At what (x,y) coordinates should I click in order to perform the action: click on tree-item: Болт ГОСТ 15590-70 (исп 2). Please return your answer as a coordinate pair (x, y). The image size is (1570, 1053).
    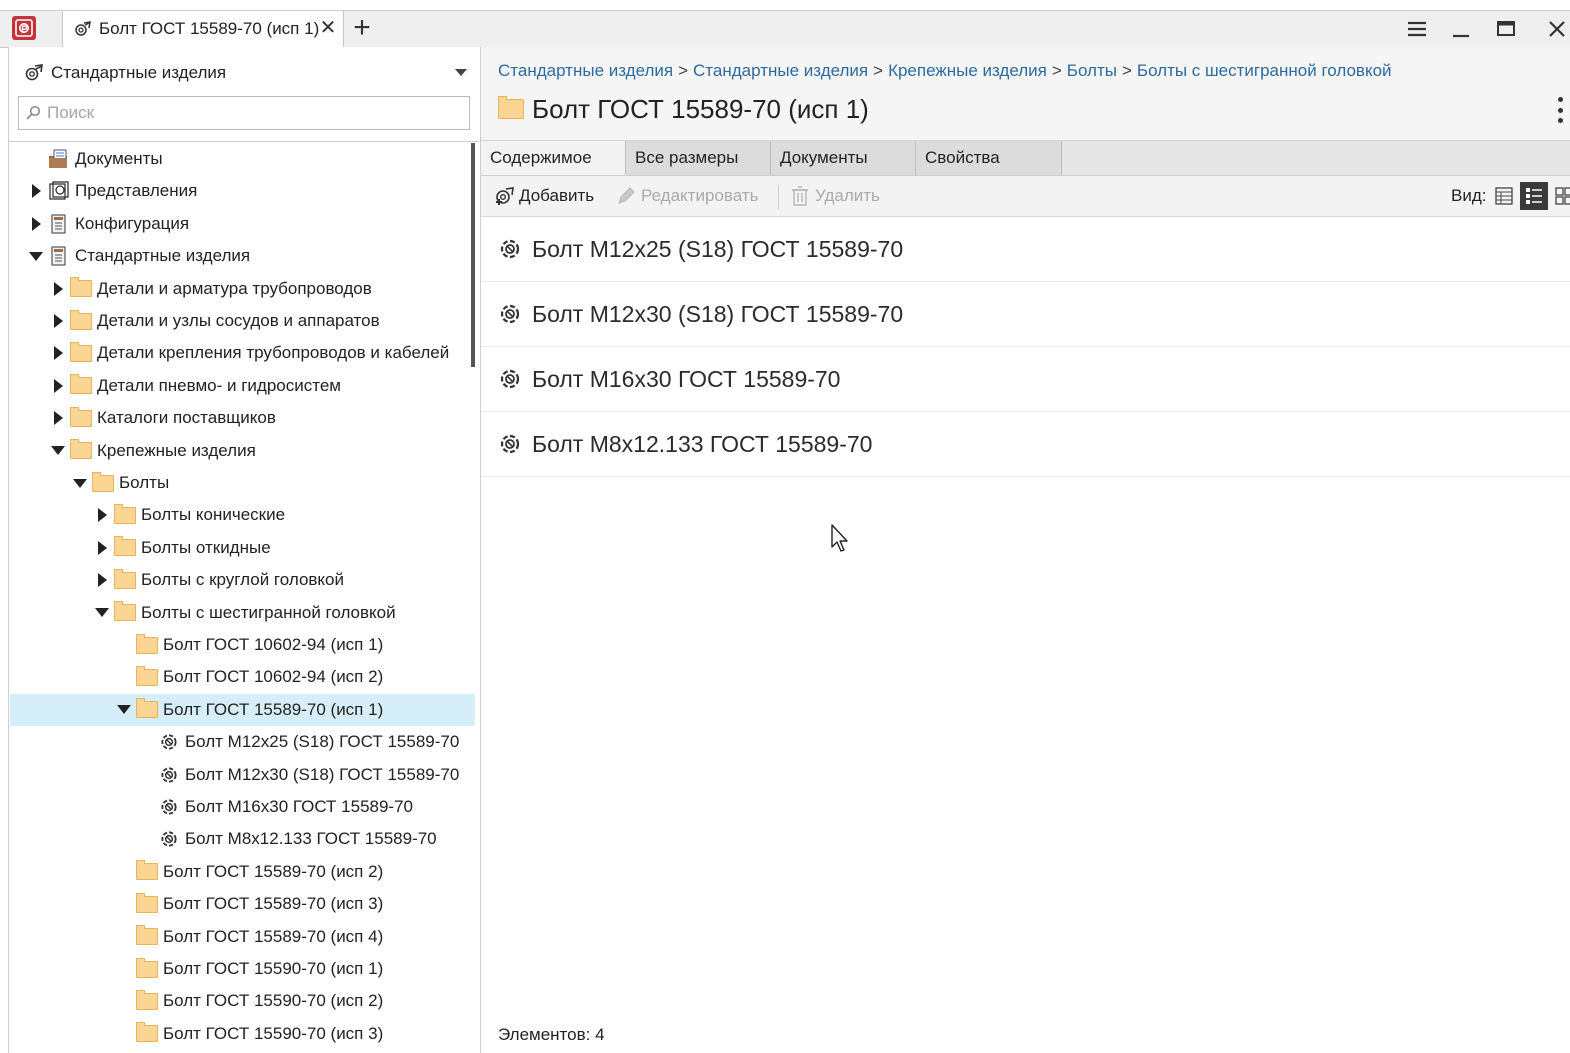
    Looking at the image, I should click on (242, 1001).